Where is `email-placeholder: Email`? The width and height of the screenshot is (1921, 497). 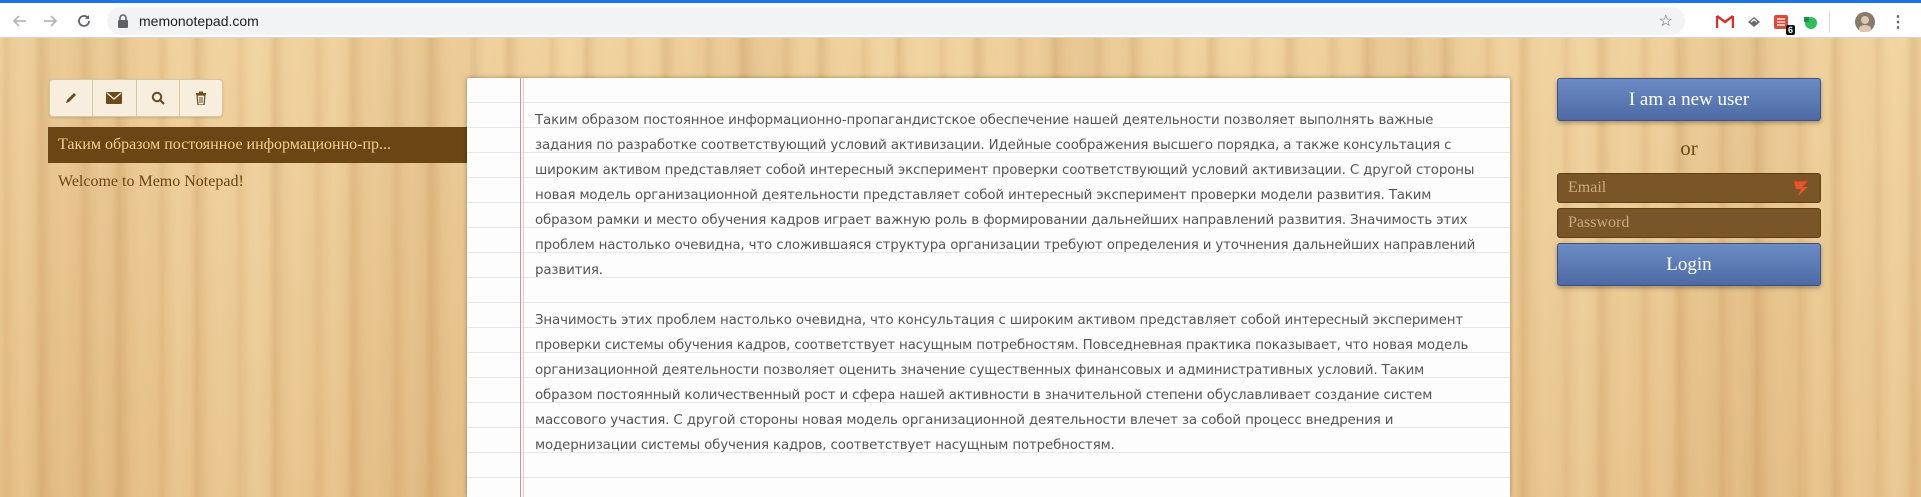
email-placeholder: Email is located at coordinates (1587, 187).